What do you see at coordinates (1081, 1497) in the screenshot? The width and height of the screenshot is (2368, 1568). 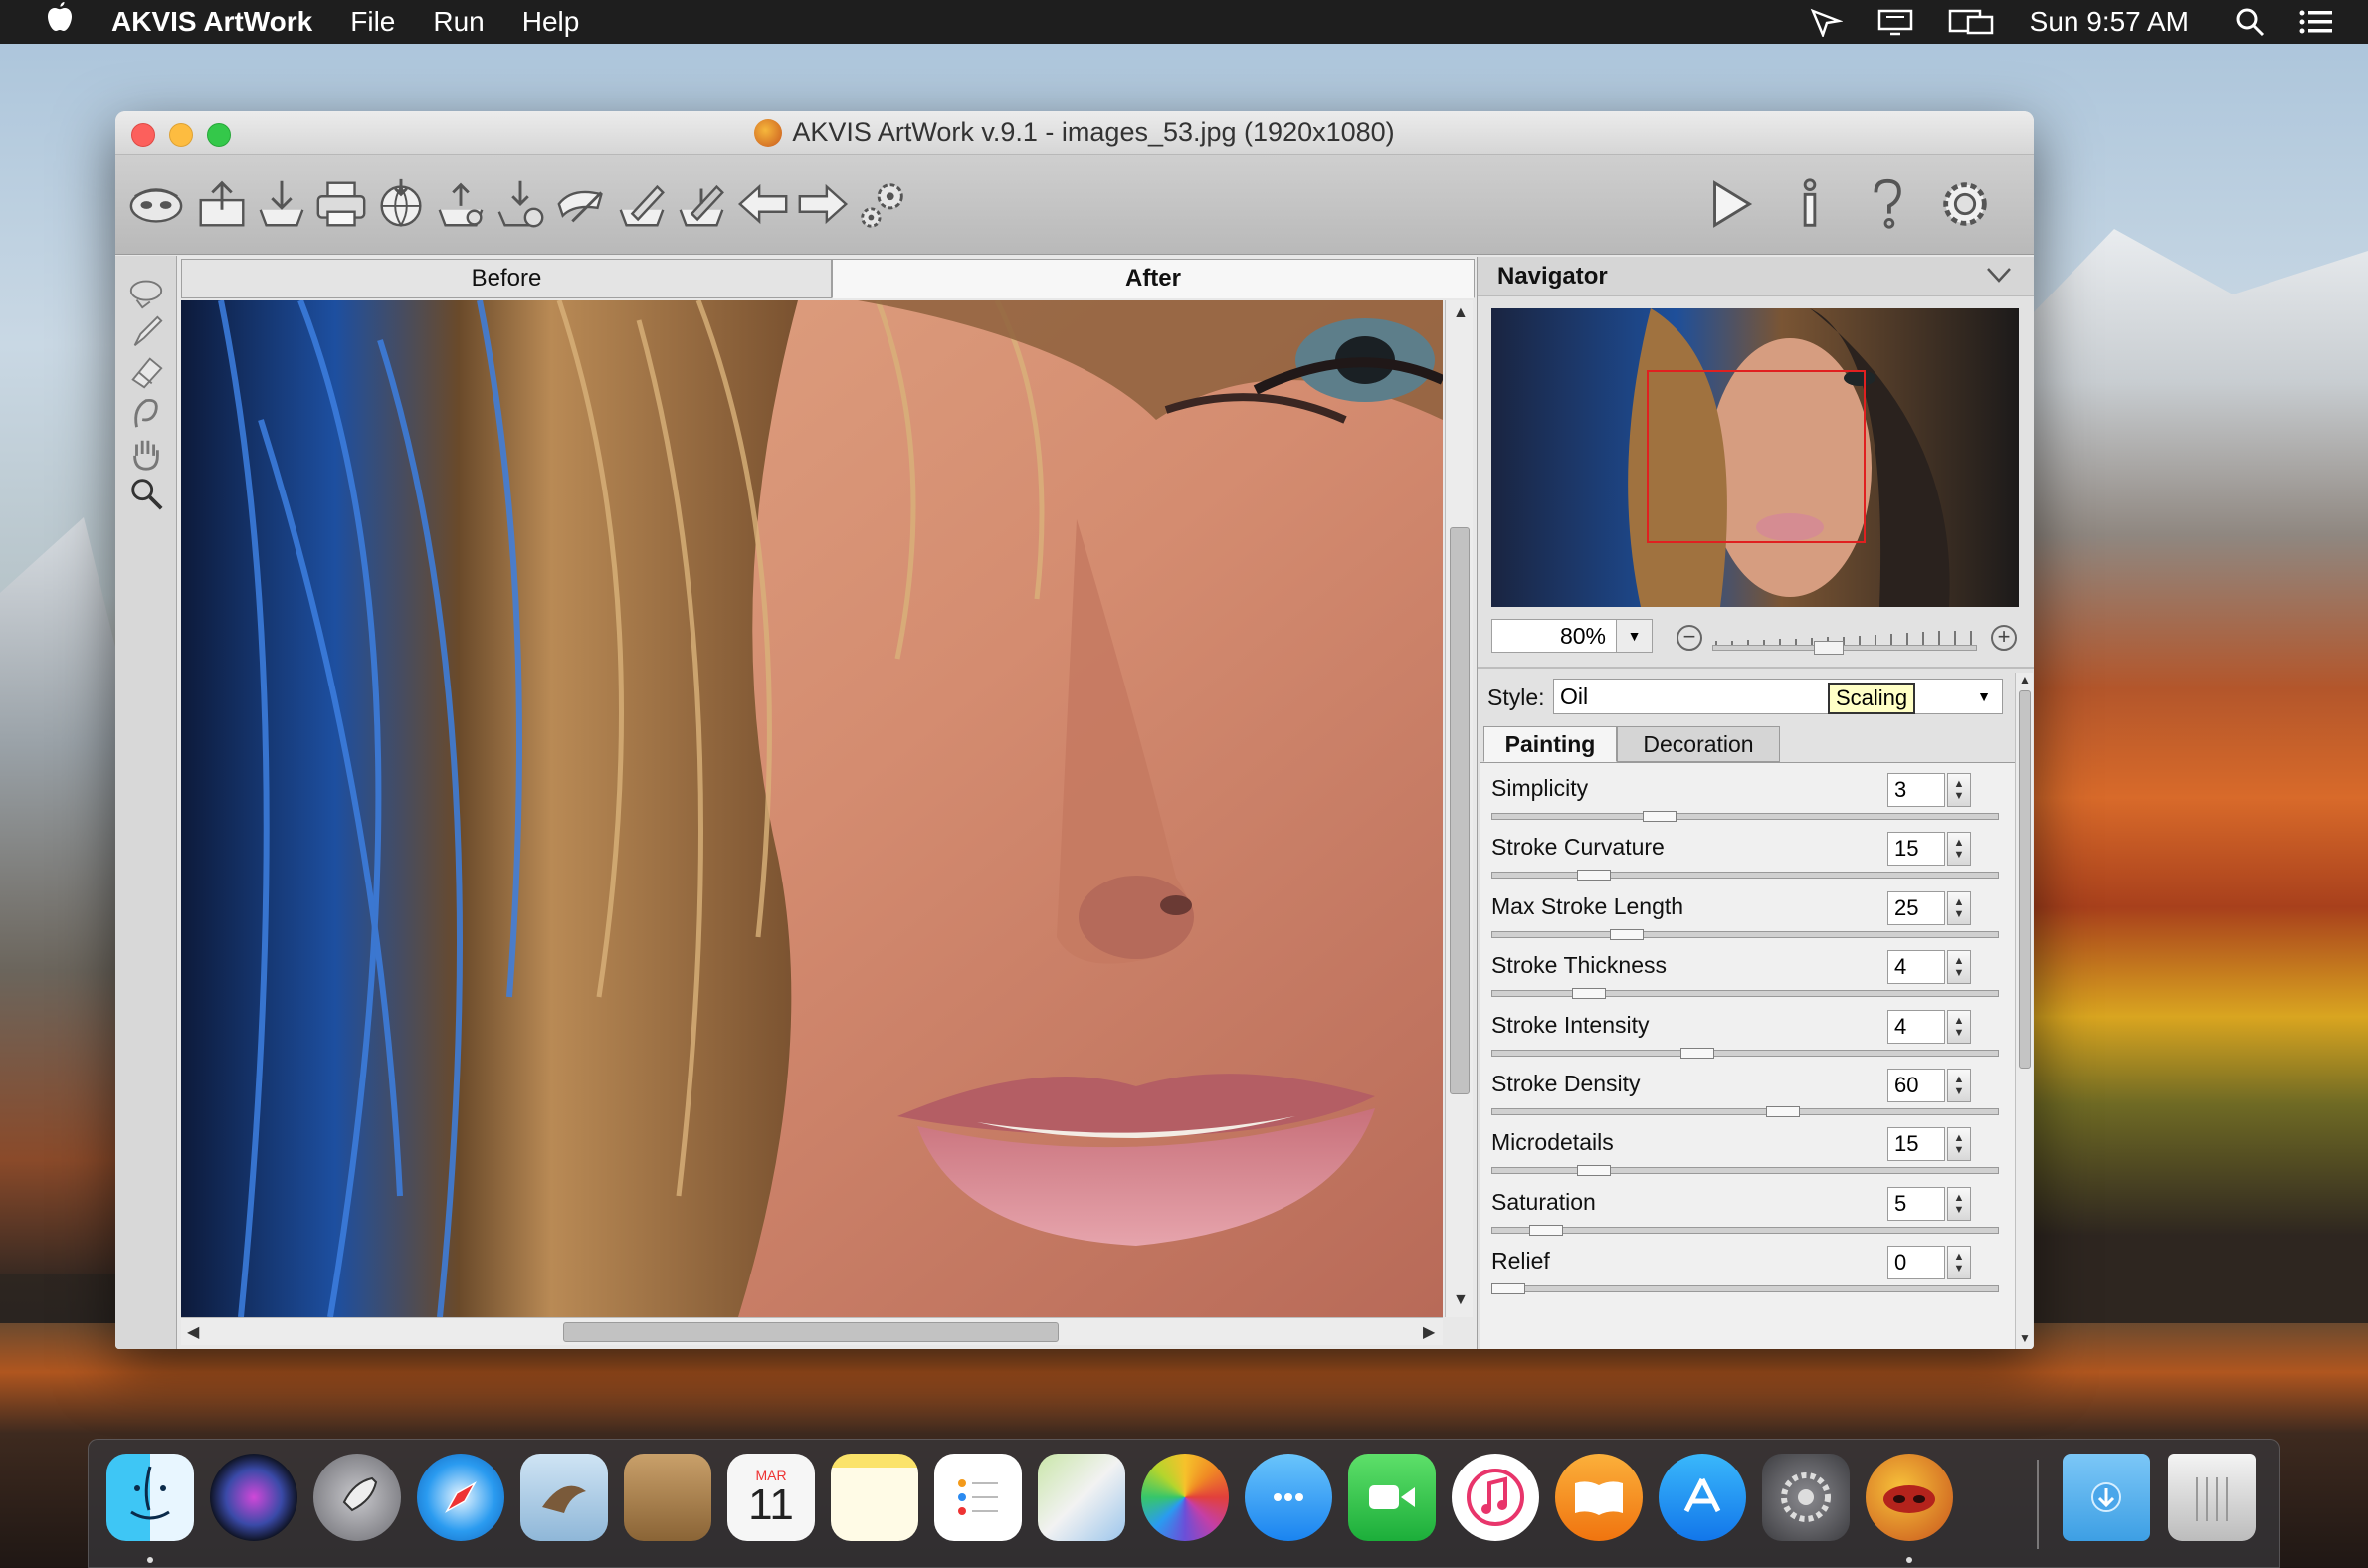 I see `maps-icon` at bounding box center [1081, 1497].